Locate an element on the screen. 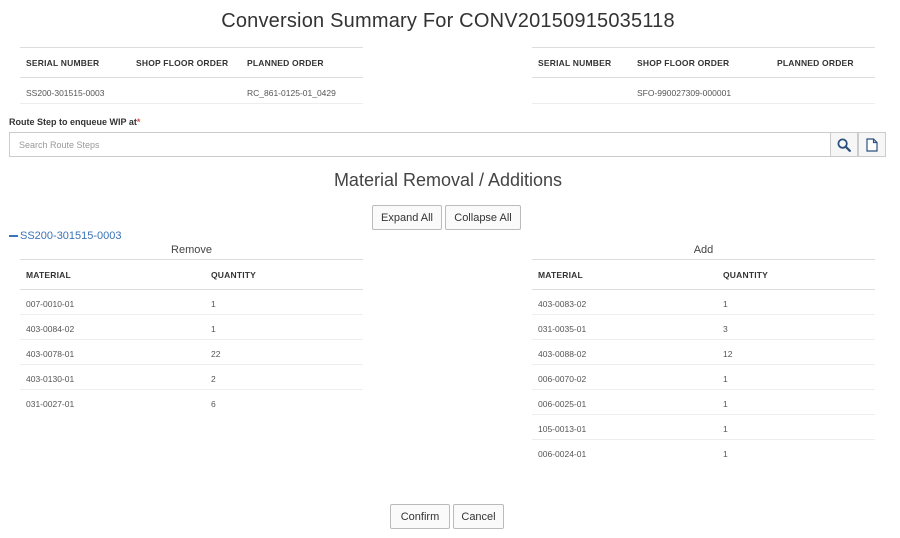 Image resolution: width=900 pixels, height=538 pixels. table-row: 403-0130-01 2 is located at coordinates (191, 377).